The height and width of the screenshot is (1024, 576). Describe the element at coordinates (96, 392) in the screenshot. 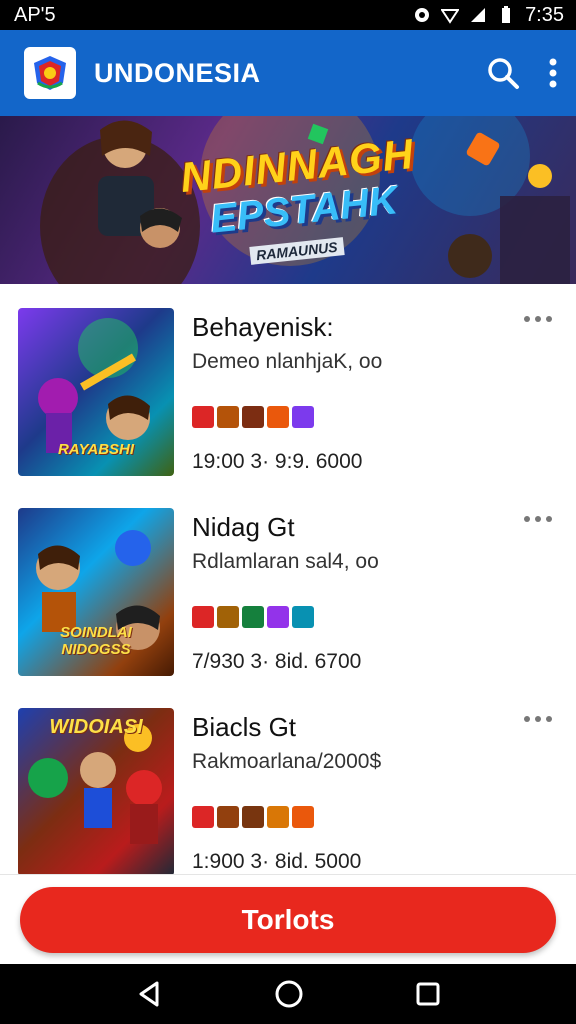

I see `game-thumbnail: RAYABSHI` at that location.